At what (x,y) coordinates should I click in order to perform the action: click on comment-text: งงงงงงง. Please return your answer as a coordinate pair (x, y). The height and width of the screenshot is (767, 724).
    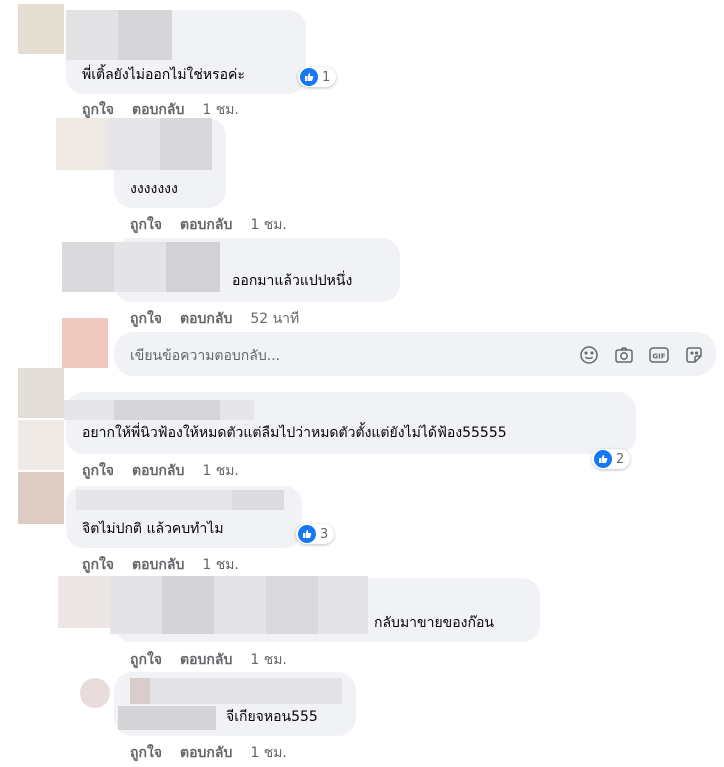
    Looking at the image, I should click on (154, 189).